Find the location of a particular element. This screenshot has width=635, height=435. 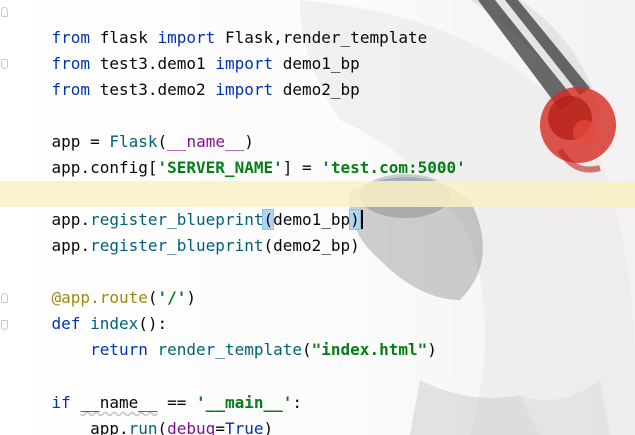

code-line: return render_template("index.html") is located at coordinates (225, 335).